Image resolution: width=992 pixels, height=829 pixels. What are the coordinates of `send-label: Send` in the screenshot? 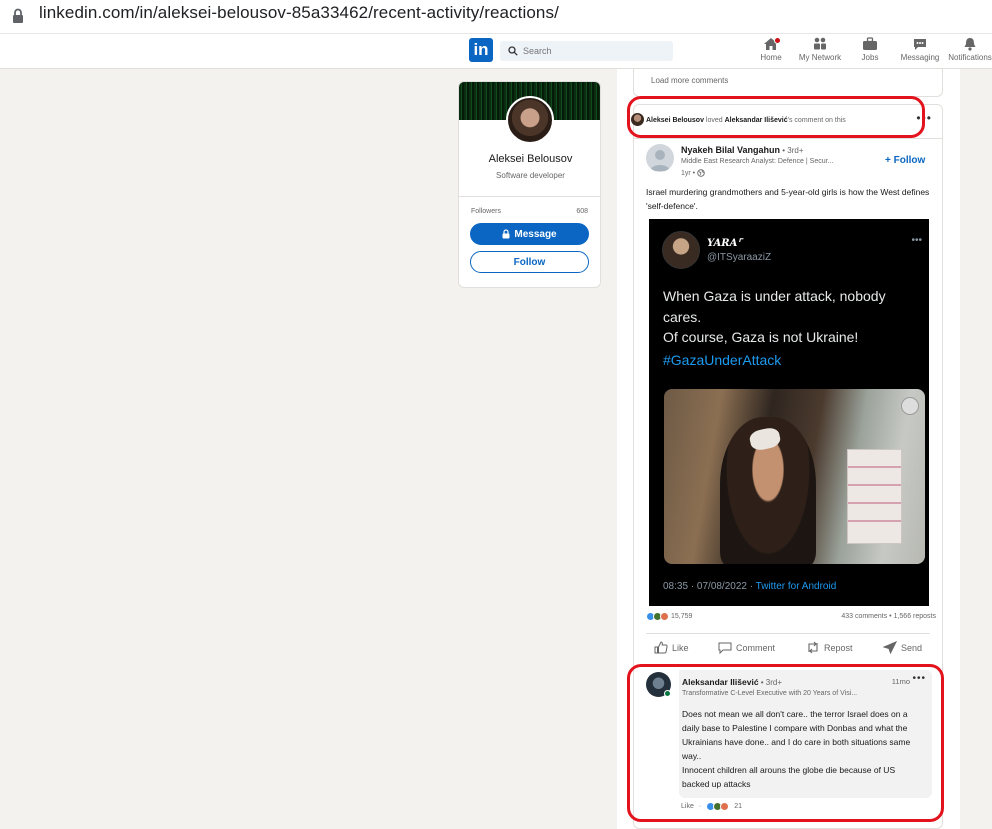 It's located at (912, 647).